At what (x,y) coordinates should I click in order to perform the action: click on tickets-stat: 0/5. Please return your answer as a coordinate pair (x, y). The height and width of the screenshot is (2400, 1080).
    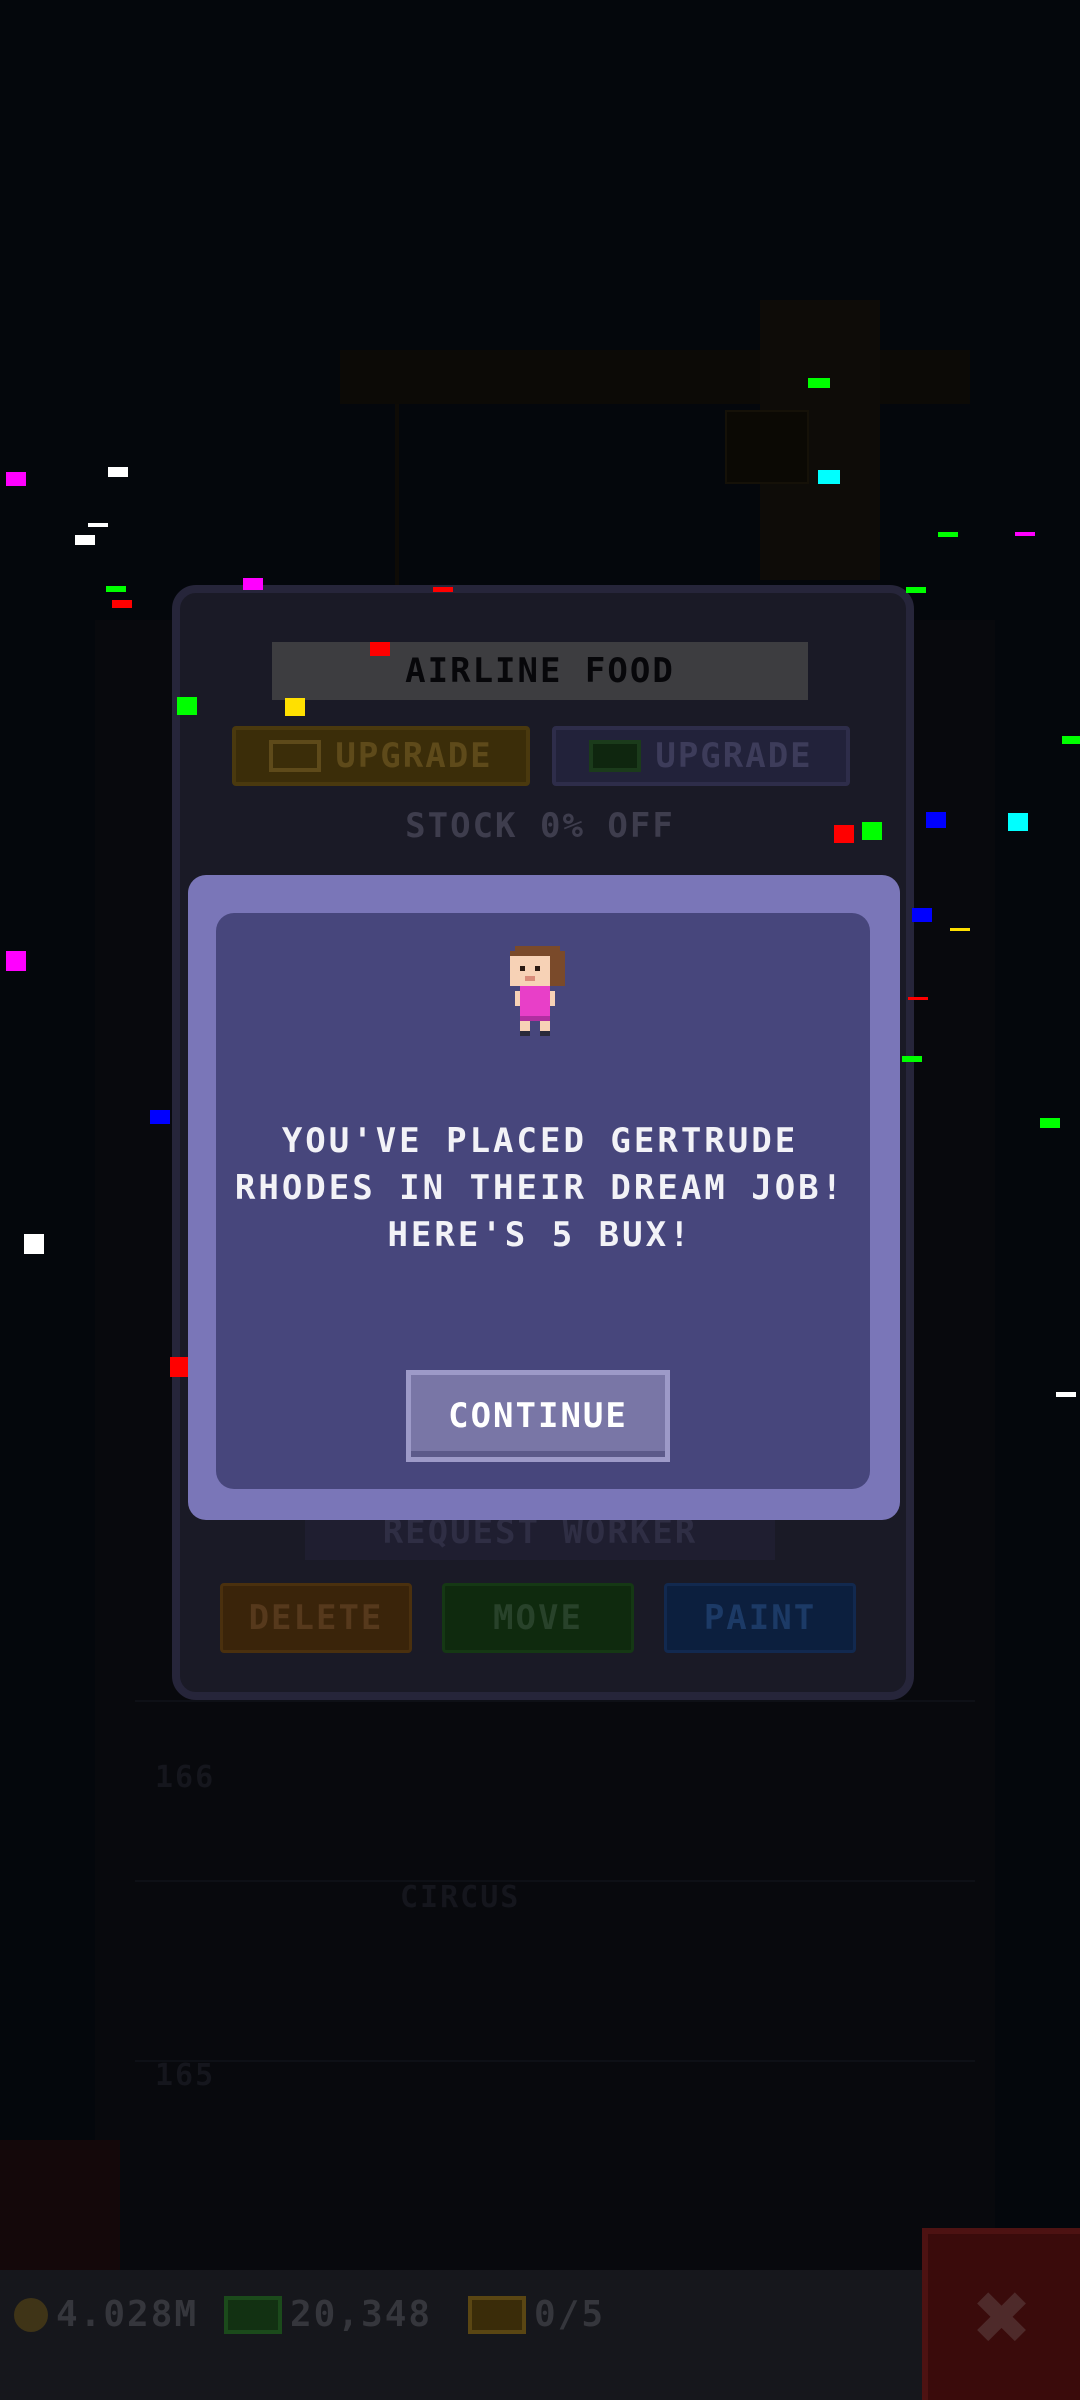
    Looking at the image, I should click on (536, 2314).